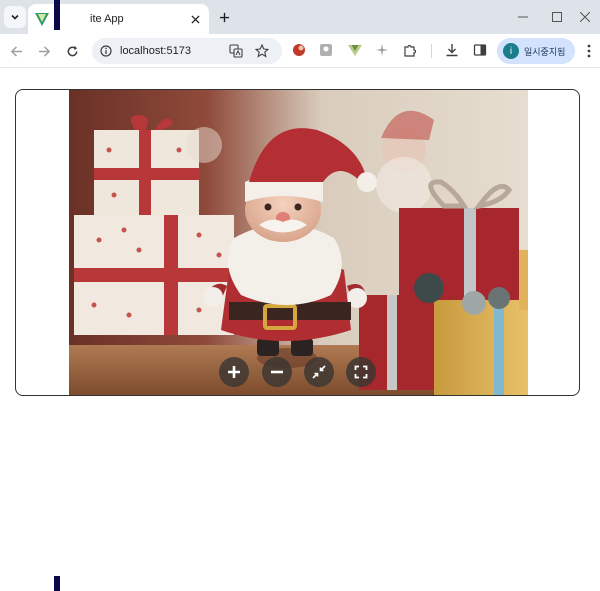 The width and height of the screenshot is (600, 591). What do you see at coordinates (431, 51) in the screenshot?
I see `toolbar-separator` at bounding box center [431, 51].